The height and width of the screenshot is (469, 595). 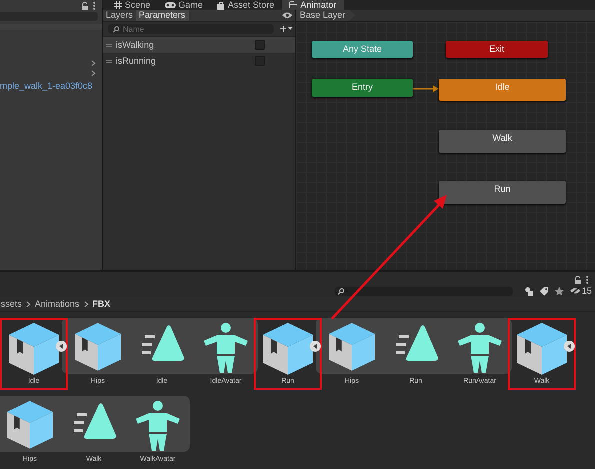 I want to click on search-field: Name, so click(x=191, y=29).